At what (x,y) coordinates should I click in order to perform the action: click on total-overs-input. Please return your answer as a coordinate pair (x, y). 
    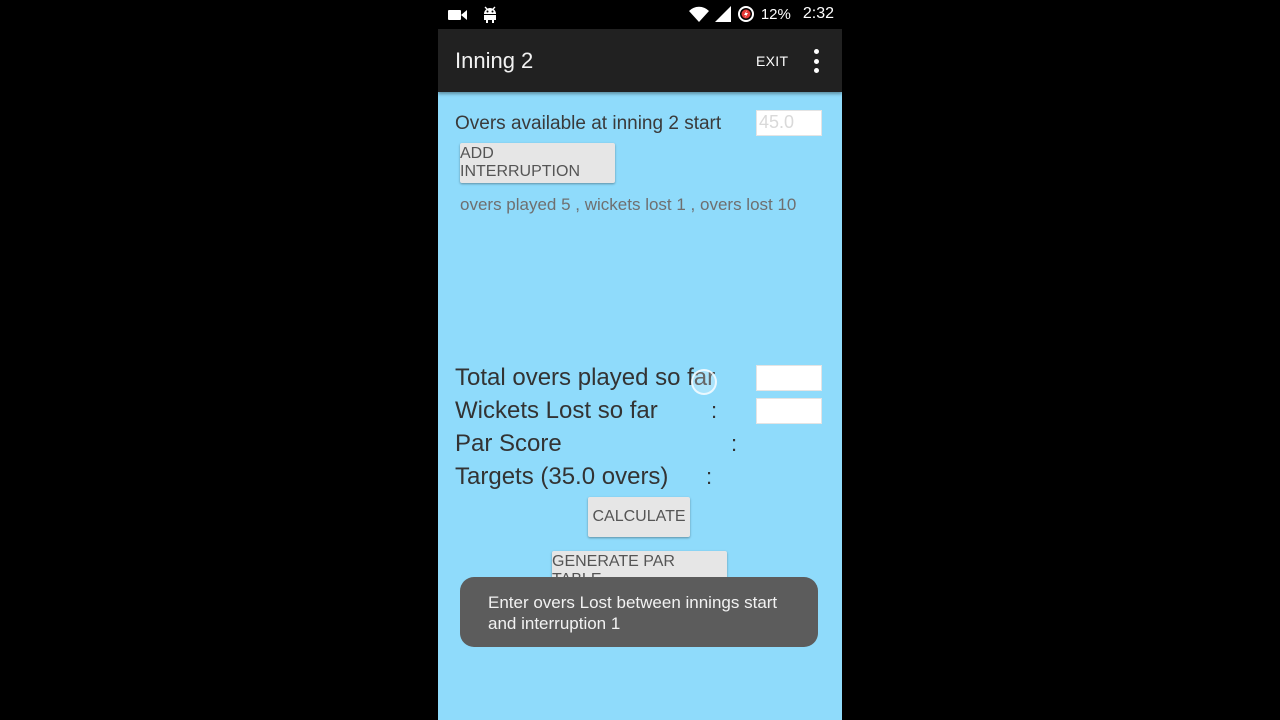
    Looking at the image, I should click on (789, 378).